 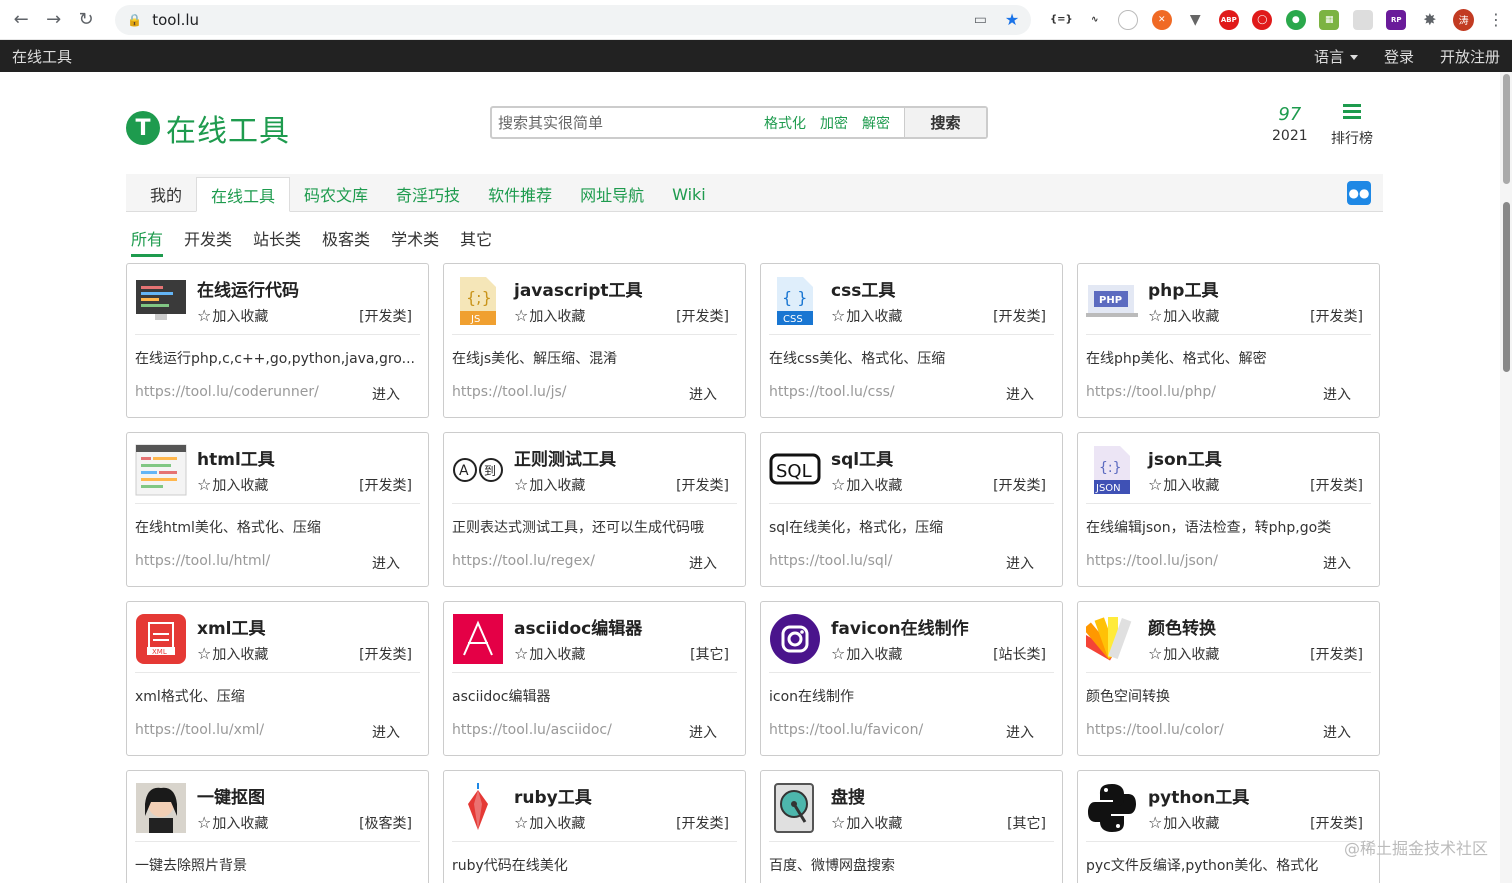 I want to click on gray-ext-icon, so click(x=1362, y=19).